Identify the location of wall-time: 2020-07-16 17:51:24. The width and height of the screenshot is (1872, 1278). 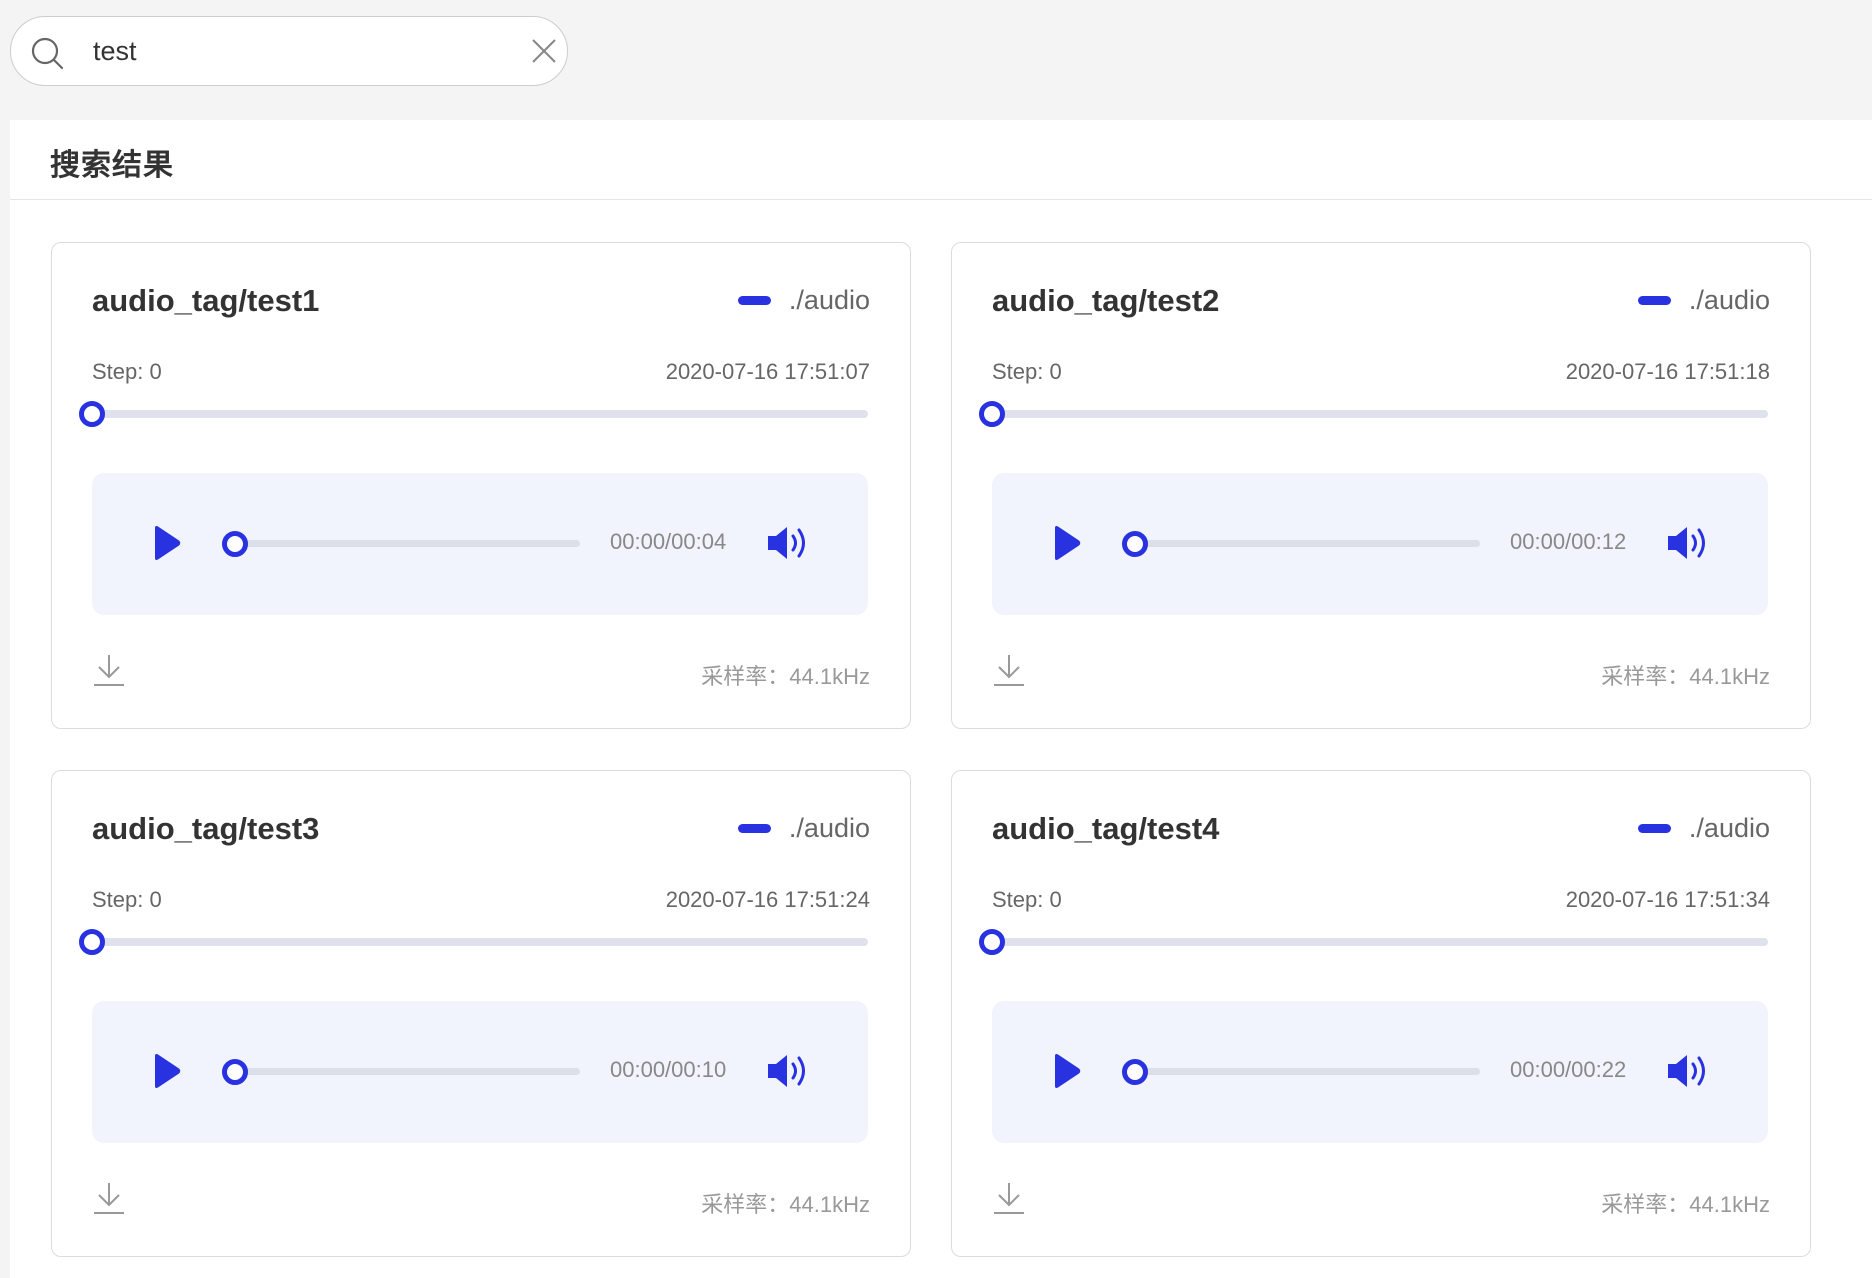
(767, 899).